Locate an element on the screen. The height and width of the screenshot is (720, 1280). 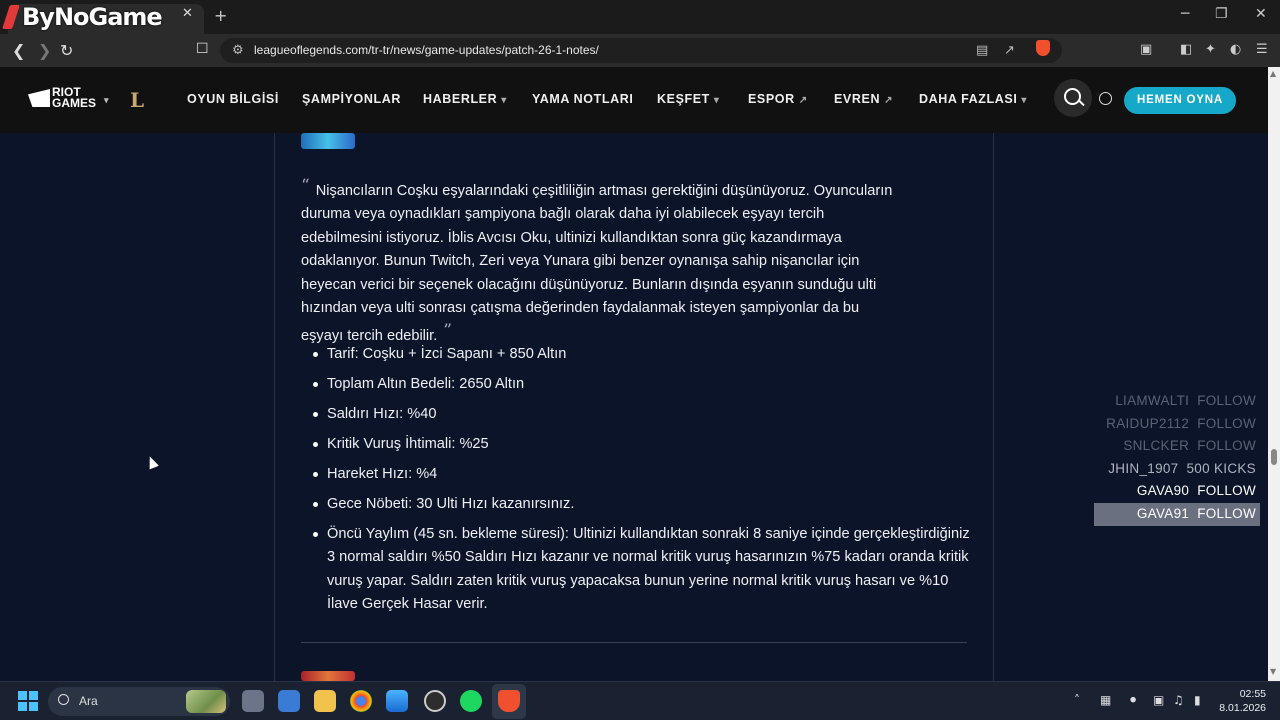
close-quote-icon: ” is located at coordinates (447, 331).